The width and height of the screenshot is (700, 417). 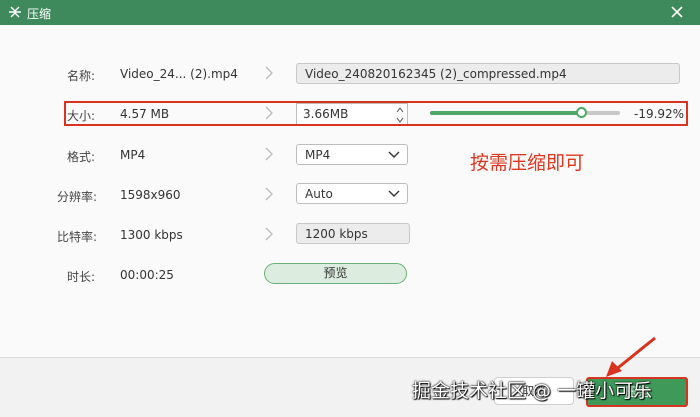 I want to click on compress-icon, so click(x=15, y=12).